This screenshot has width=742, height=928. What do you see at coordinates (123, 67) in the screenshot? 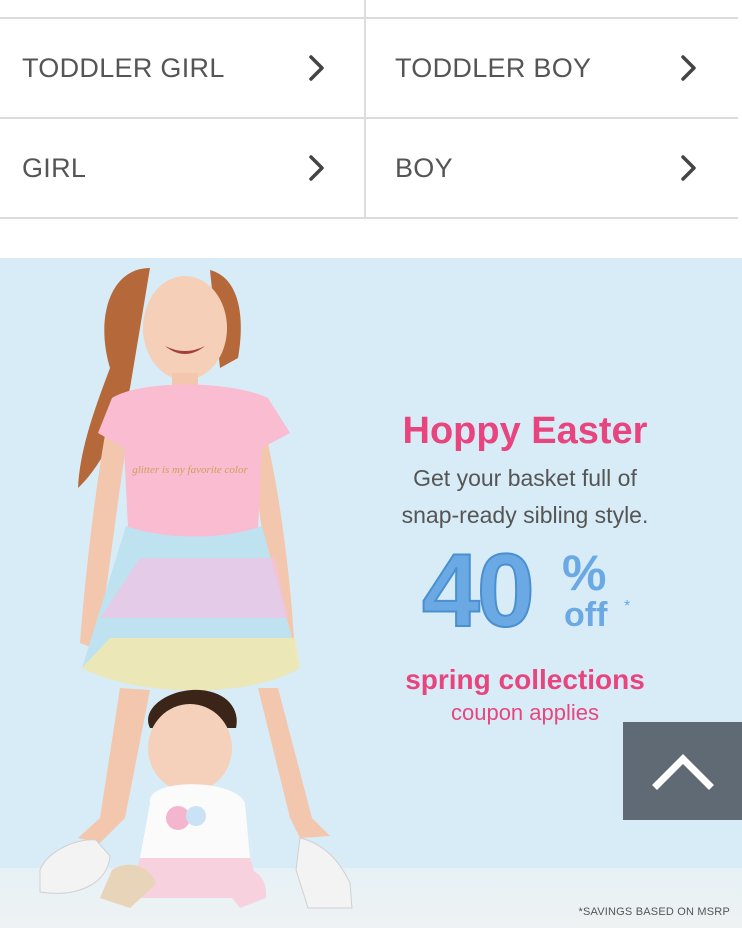
I see `category-label: TODDLER GIRL` at bounding box center [123, 67].